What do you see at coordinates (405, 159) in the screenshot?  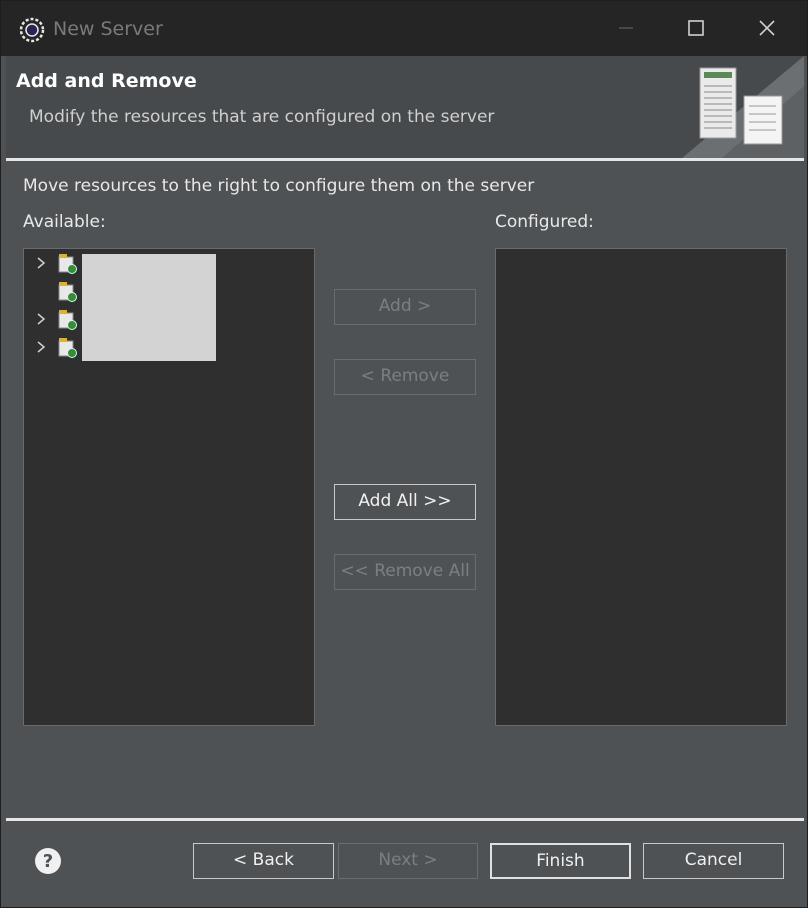 I see `banner-divider` at bounding box center [405, 159].